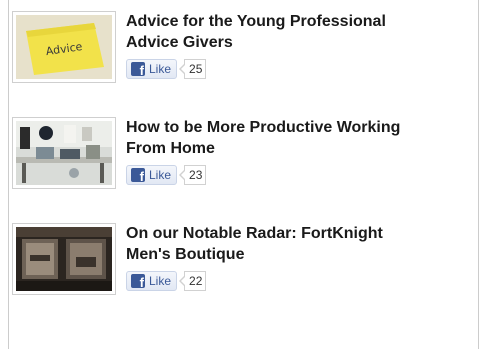 This screenshot has width=482, height=349. Describe the element at coordinates (268, 281) in the screenshot. I see `like-widget: f Like 22` at that location.